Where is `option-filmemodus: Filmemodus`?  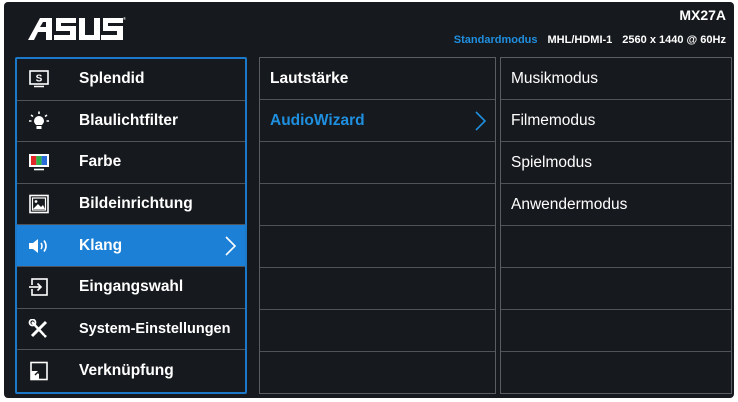 option-filmemodus: Filmemodus is located at coordinates (616, 121).